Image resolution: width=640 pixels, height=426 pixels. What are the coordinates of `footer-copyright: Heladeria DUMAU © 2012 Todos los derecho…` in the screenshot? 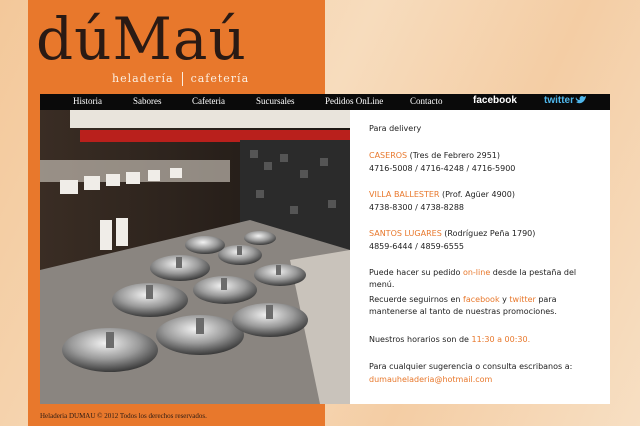 It's located at (123, 416).